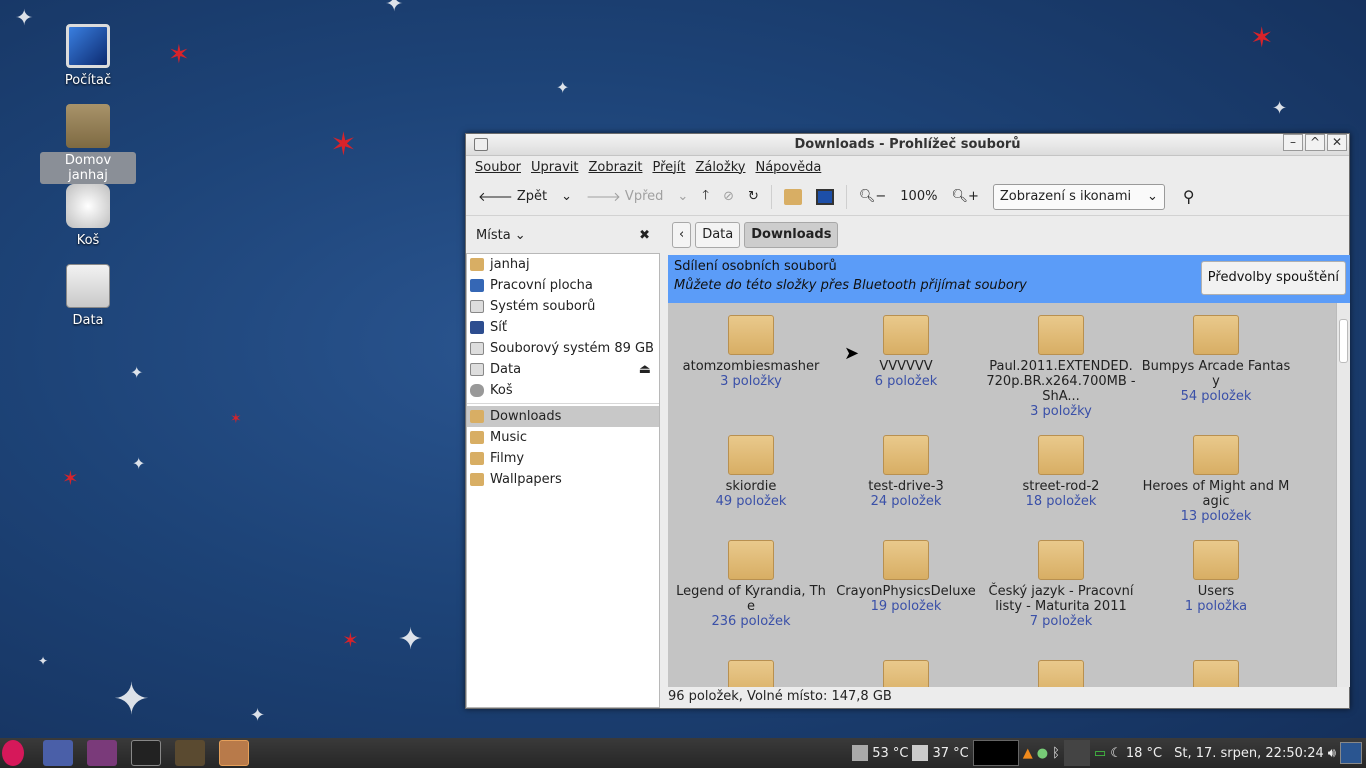 The width and height of the screenshot is (1366, 768). I want to click on folder-item: Bumpys Arcade Fantasy 54 položek, so click(1216, 359).